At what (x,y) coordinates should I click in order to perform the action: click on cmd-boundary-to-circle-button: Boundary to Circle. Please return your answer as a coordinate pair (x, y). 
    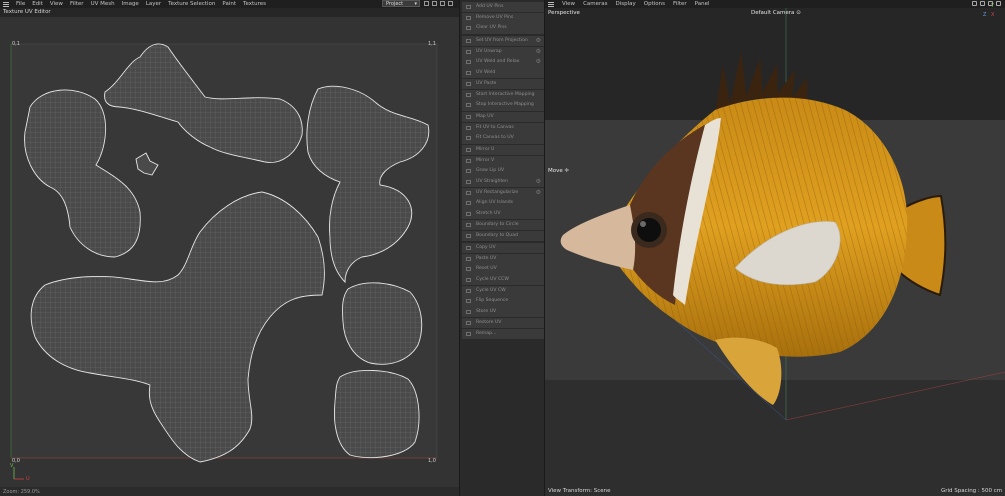
    Looking at the image, I should click on (503, 225).